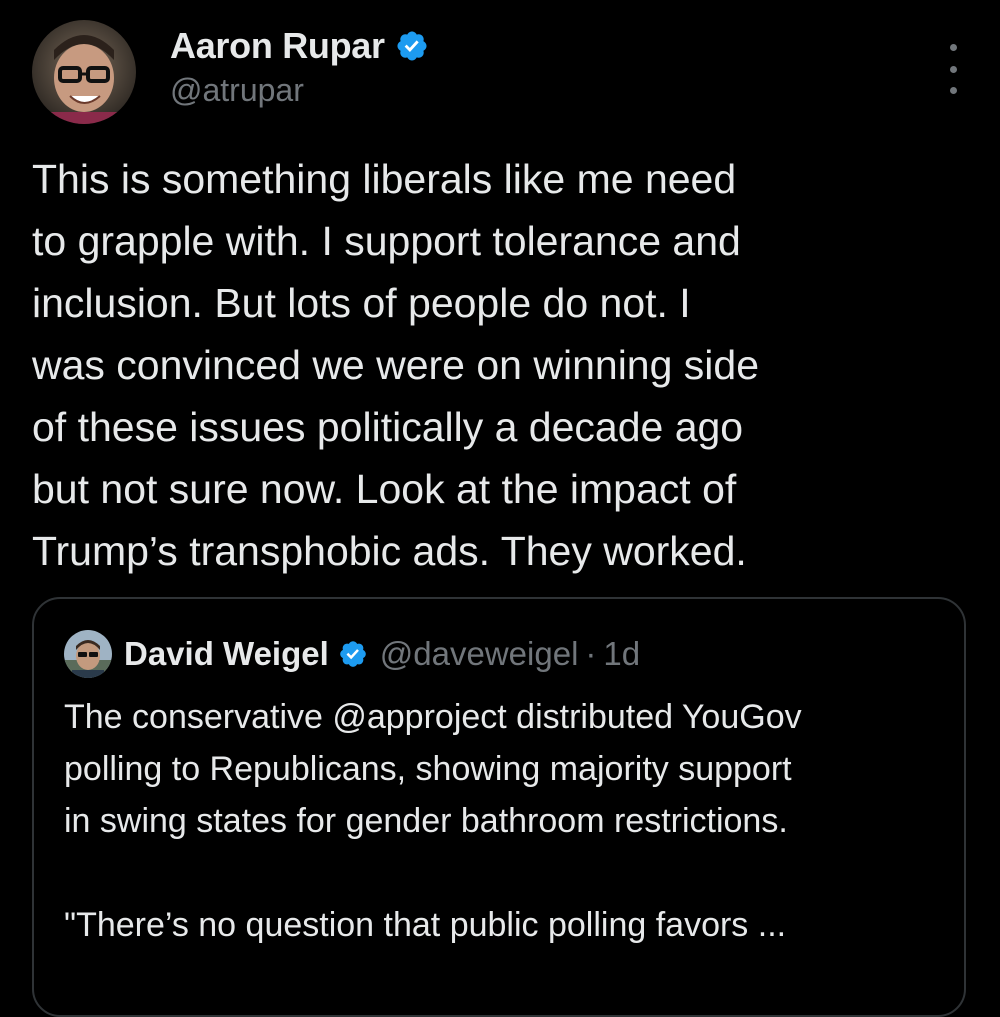 Image resolution: width=1000 pixels, height=1017 pixels. Describe the element at coordinates (277, 46) in the screenshot. I see `author-display-name: Aaron Rupar` at that location.